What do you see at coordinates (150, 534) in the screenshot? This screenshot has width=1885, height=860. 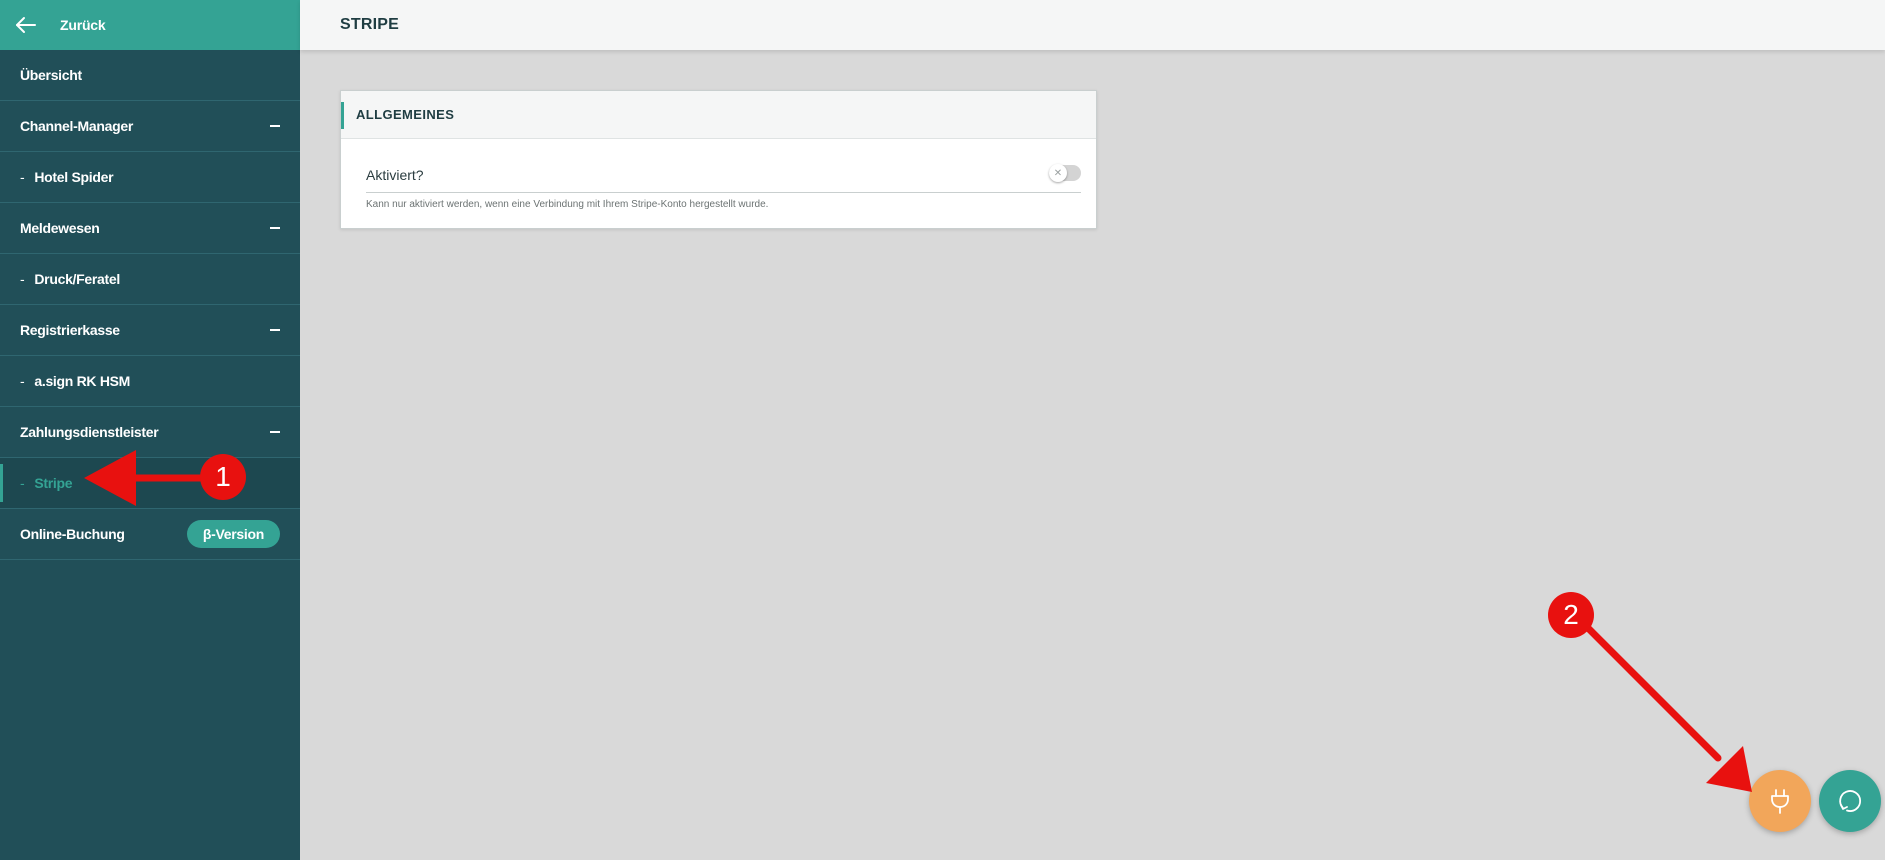 I see `sidebar-item-online-buchung: Online-Buchung β-Version` at bounding box center [150, 534].